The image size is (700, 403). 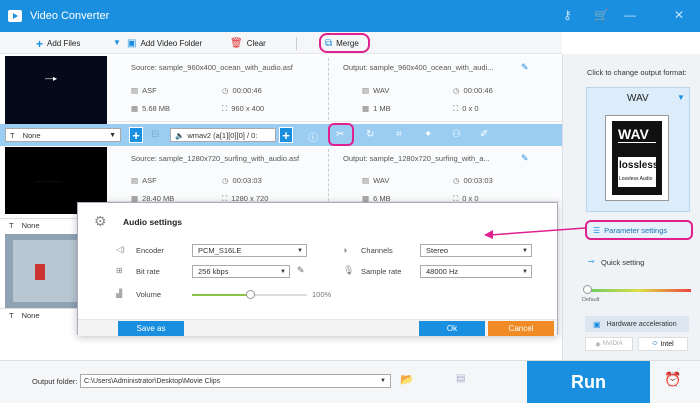 I want to click on rotate-icon: ↻, so click(x=370, y=134).